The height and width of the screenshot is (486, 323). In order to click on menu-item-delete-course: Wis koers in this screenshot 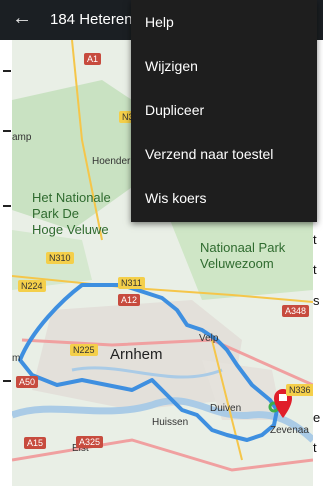, I will do `click(224, 198)`.